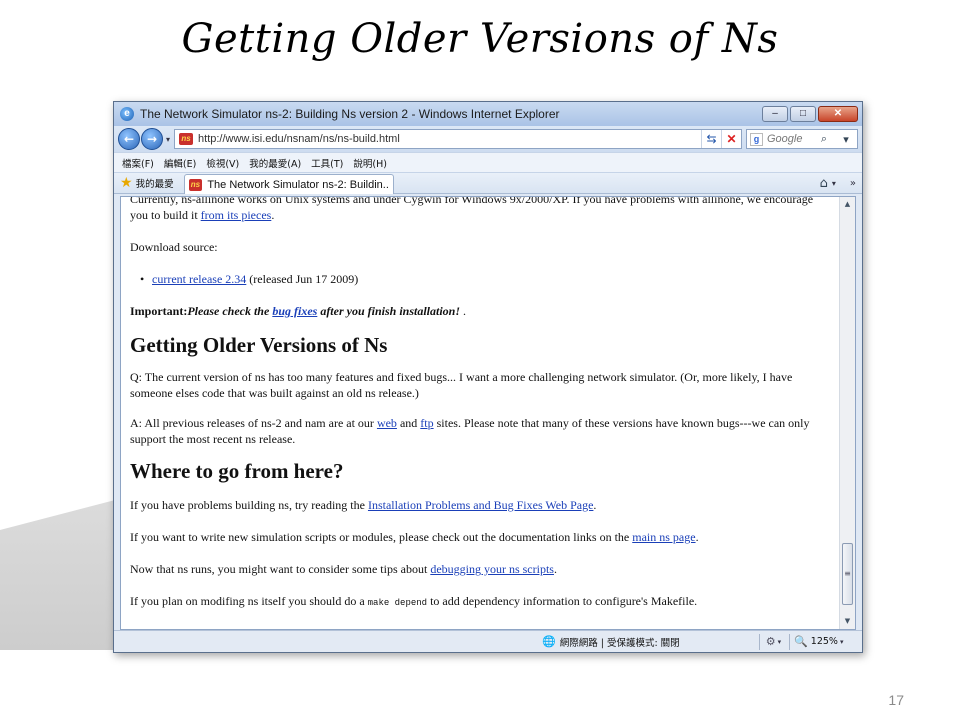 The width and height of the screenshot is (960, 720). What do you see at coordinates (711, 139) in the screenshot?
I see `refresh-button: ⇆` at bounding box center [711, 139].